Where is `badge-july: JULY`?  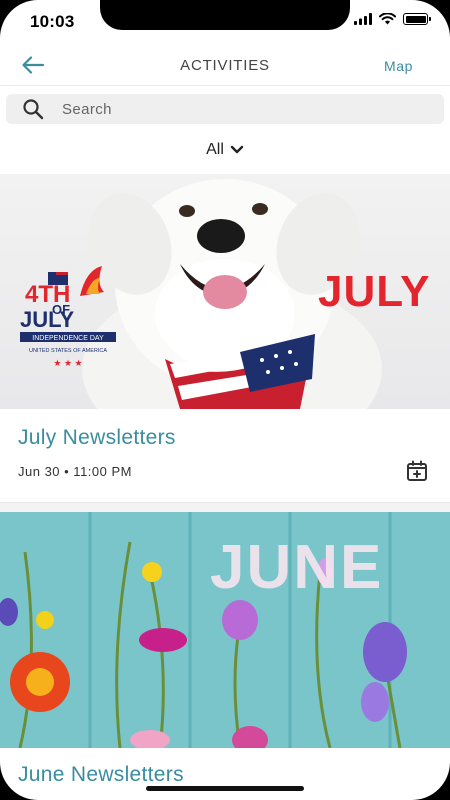
badge-july: JULY is located at coordinates (47, 319).